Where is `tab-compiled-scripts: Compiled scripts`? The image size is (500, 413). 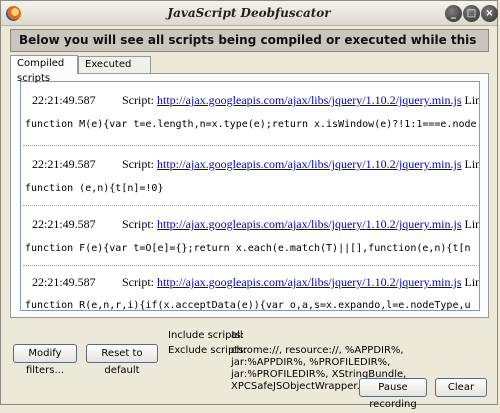
tab-compiled-scripts: Compiled scripts is located at coordinates (44, 69).